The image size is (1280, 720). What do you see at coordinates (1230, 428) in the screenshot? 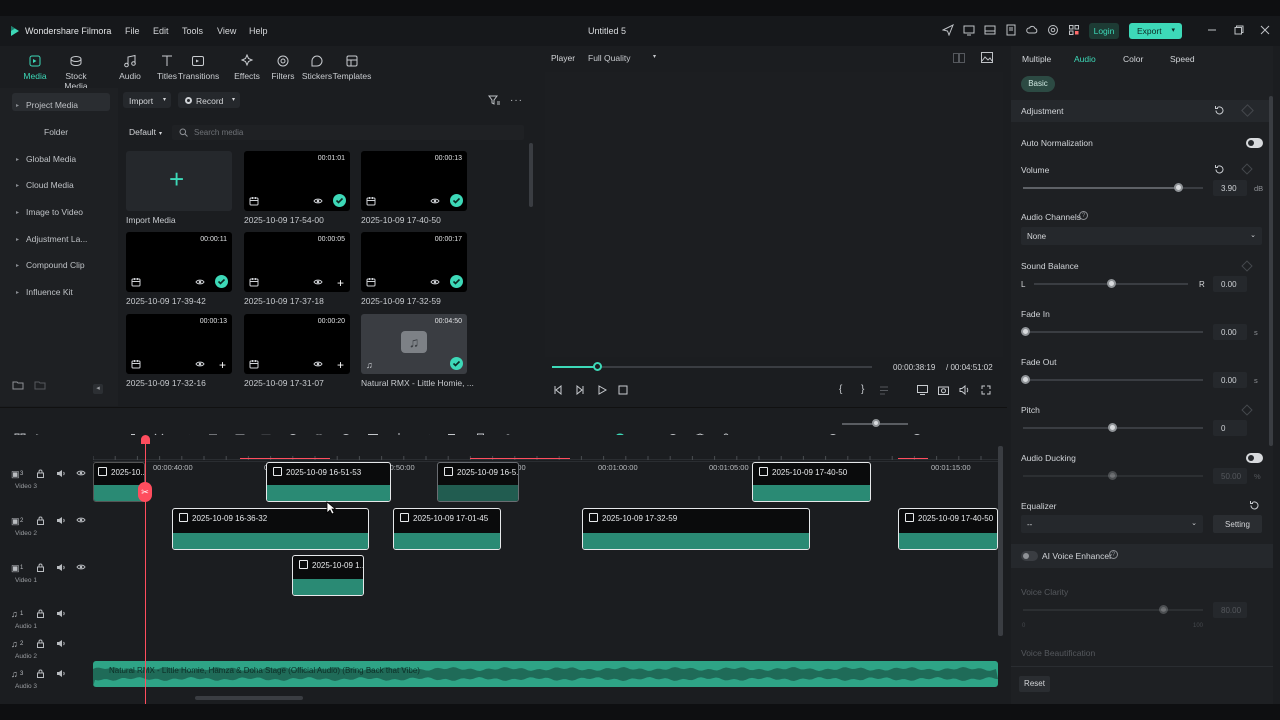
I see `pitch-value: 0` at bounding box center [1230, 428].